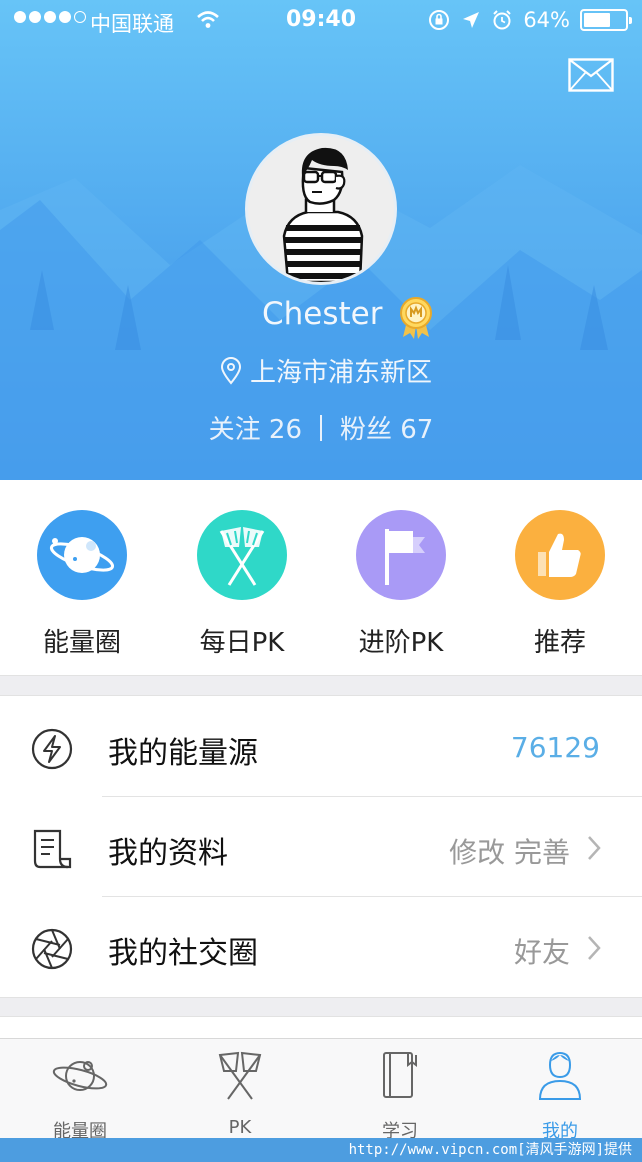 This screenshot has width=642, height=1162. Describe the element at coordinates (321, 21) in the screenshot. I see `status-bar: 中国联通 09:40 64%` at that location.